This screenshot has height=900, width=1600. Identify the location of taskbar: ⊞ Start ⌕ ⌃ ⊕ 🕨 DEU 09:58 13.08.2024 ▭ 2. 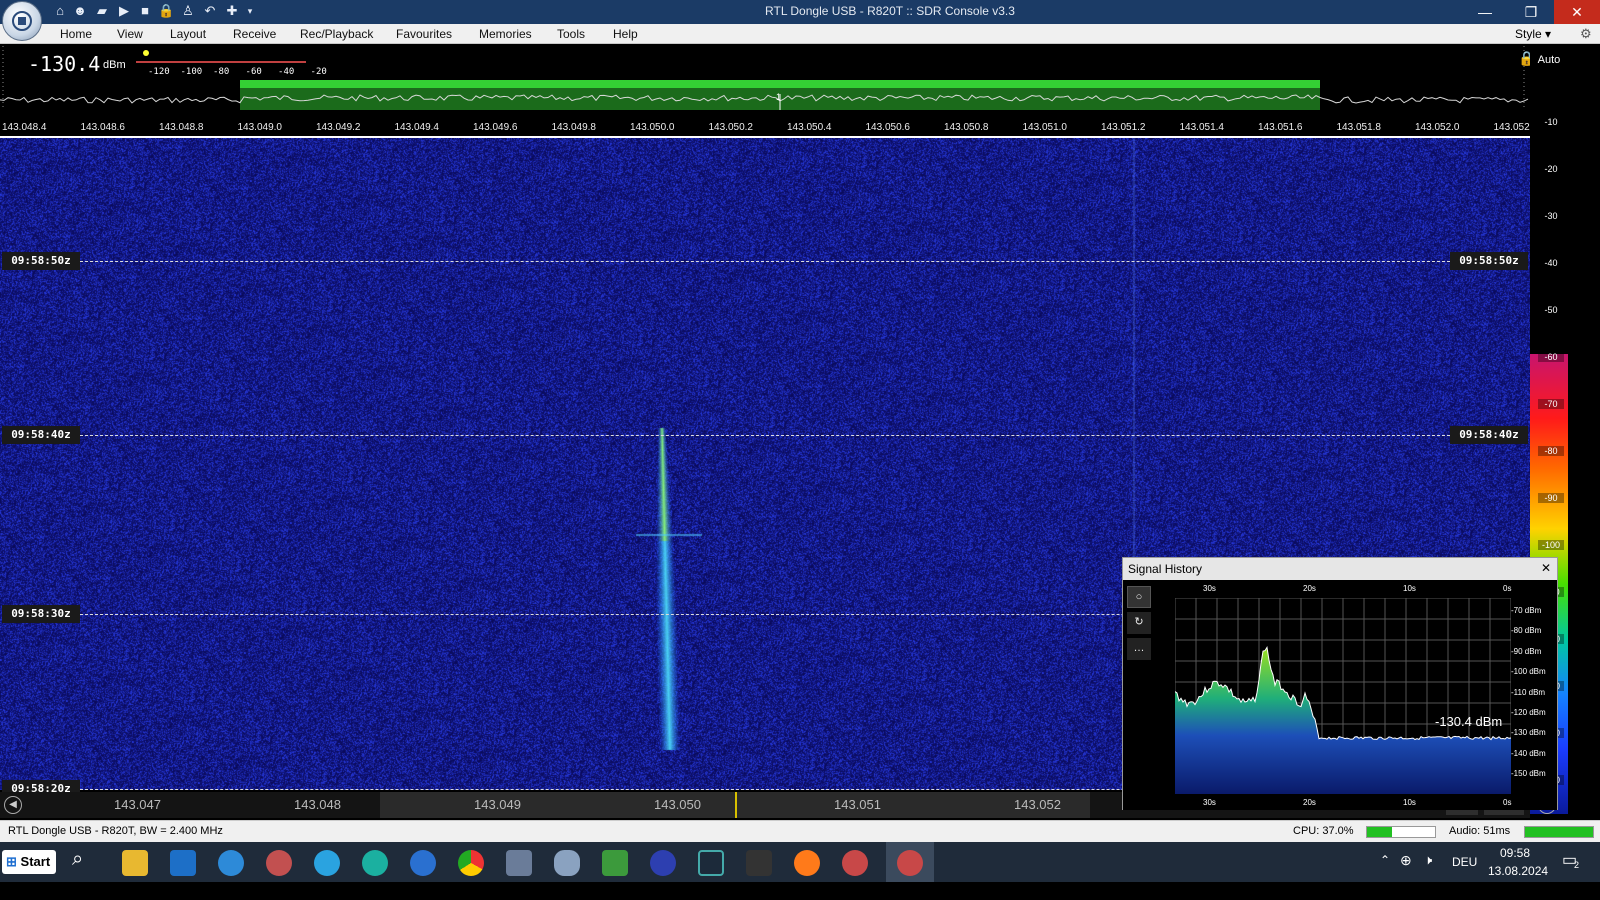
(800, 862).